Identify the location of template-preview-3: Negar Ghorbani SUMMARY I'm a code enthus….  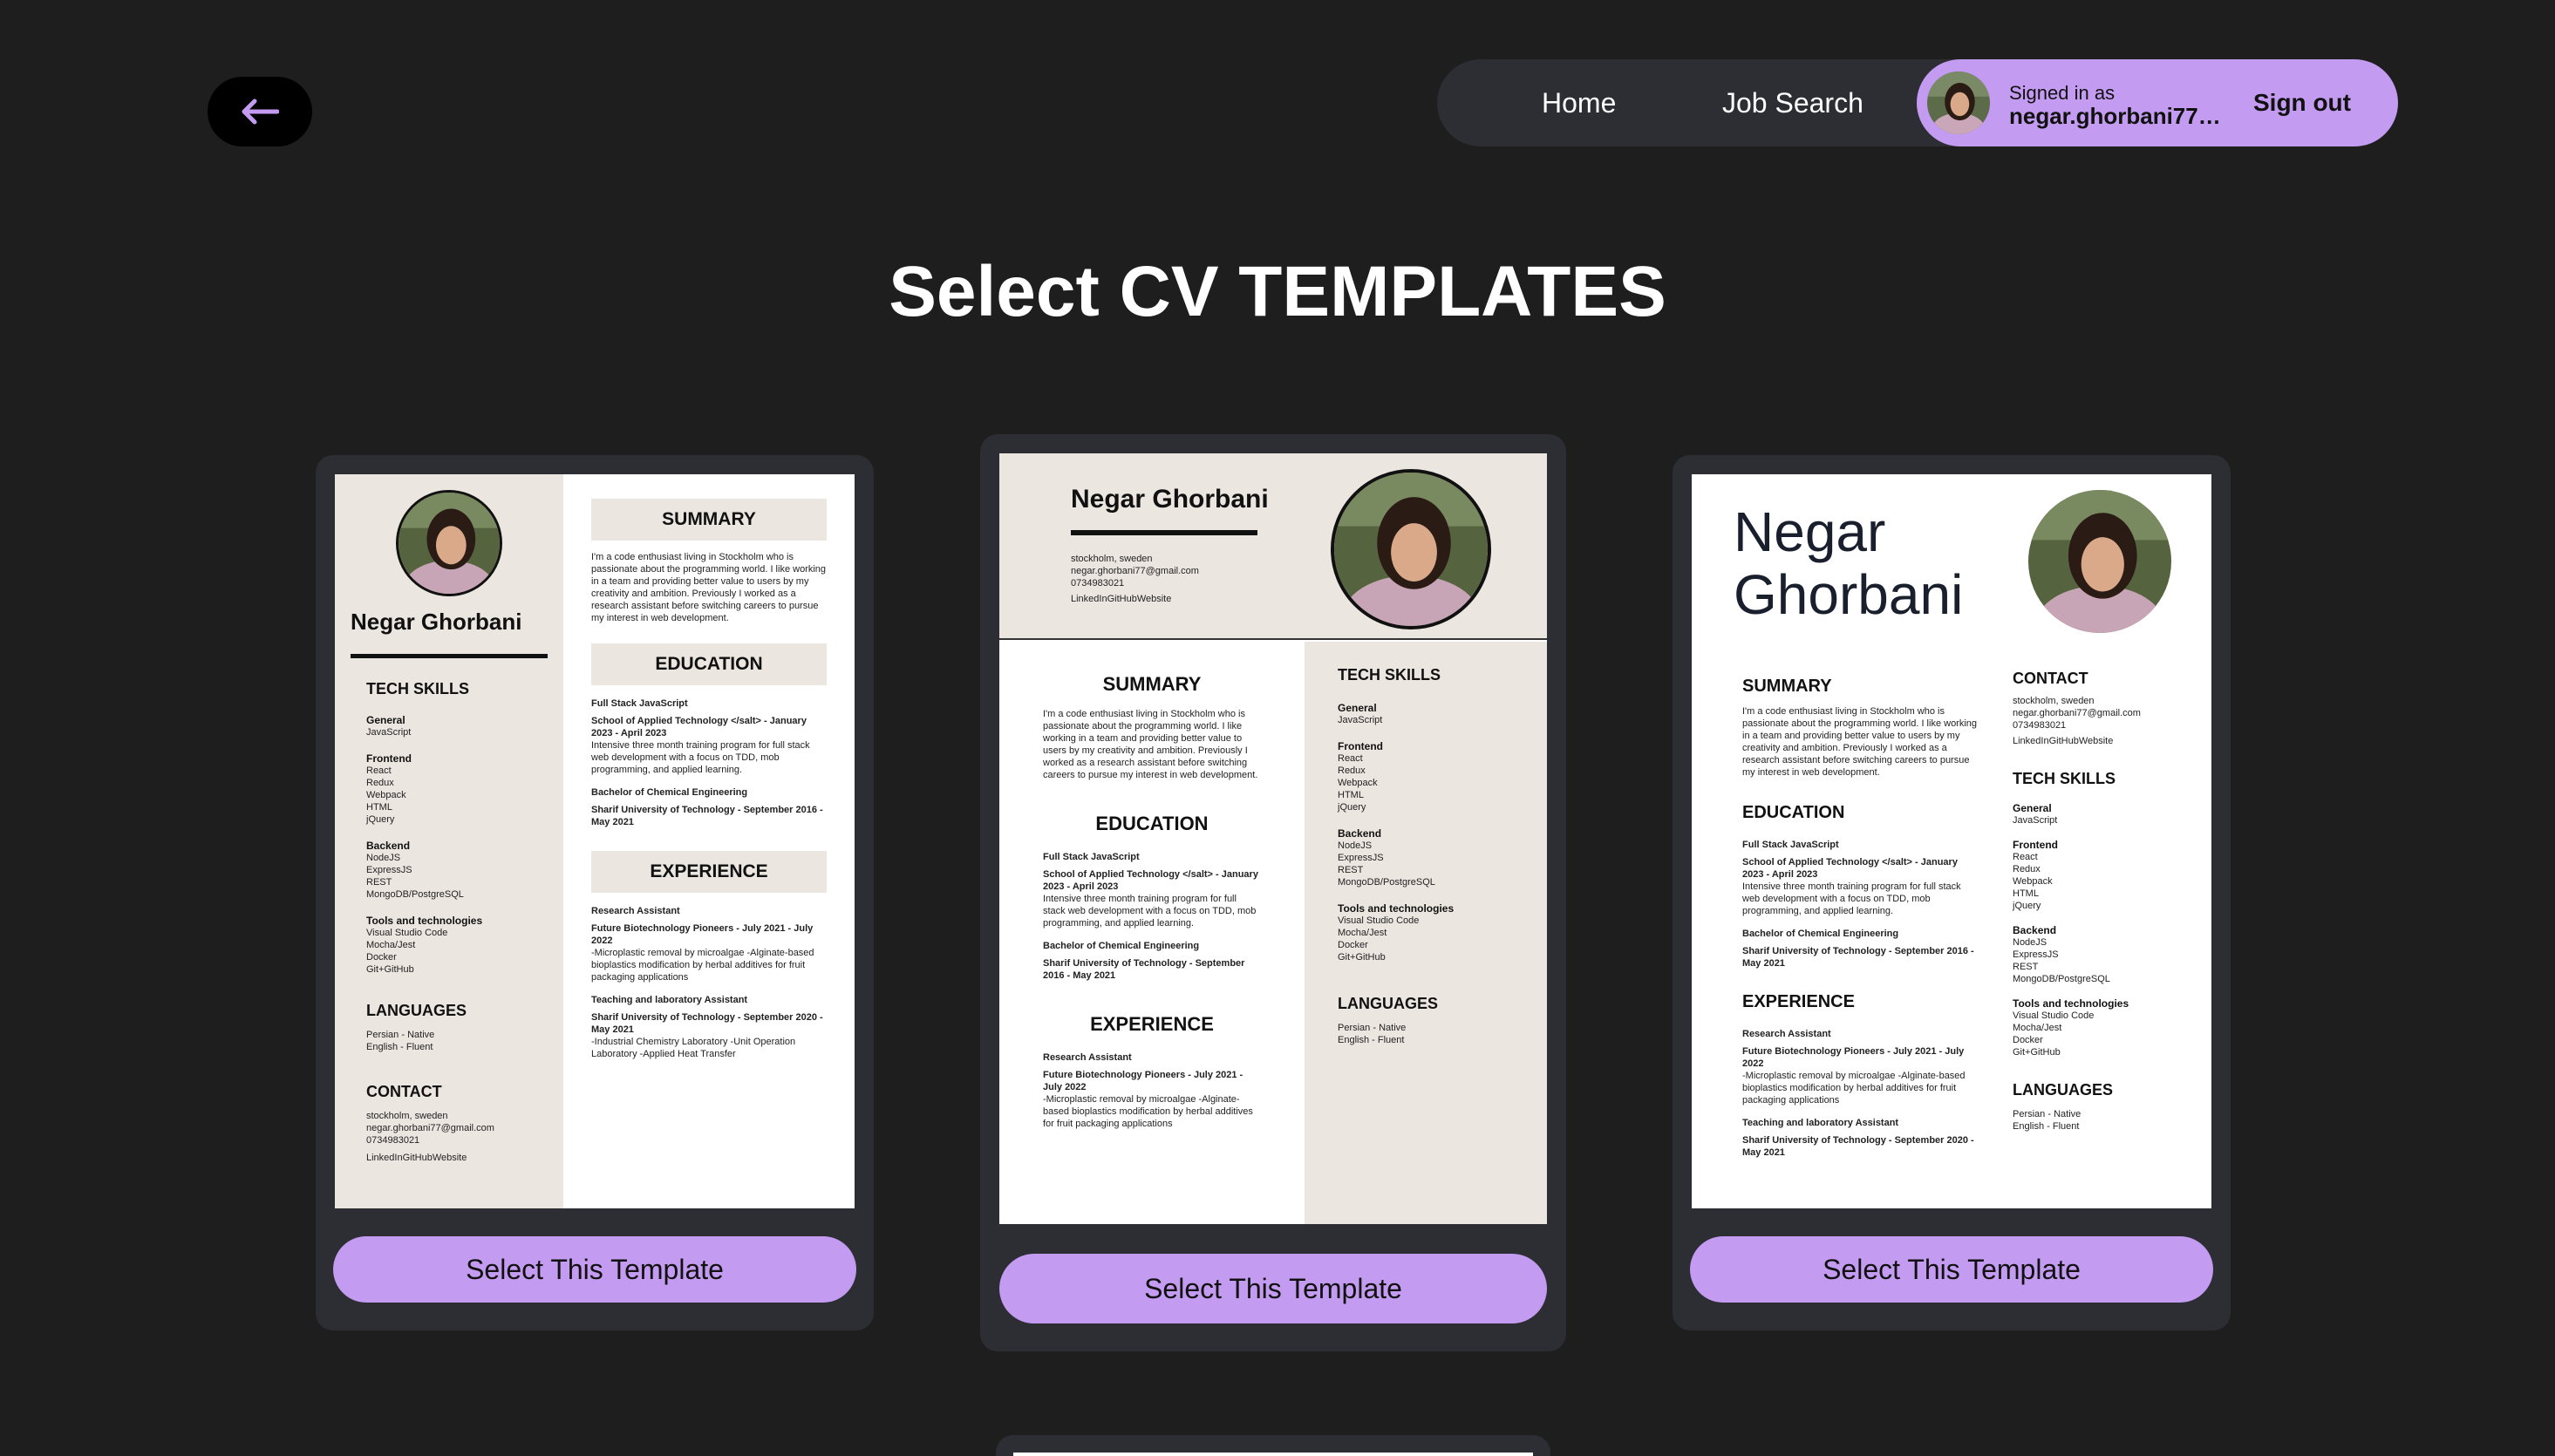
(1952, 841).